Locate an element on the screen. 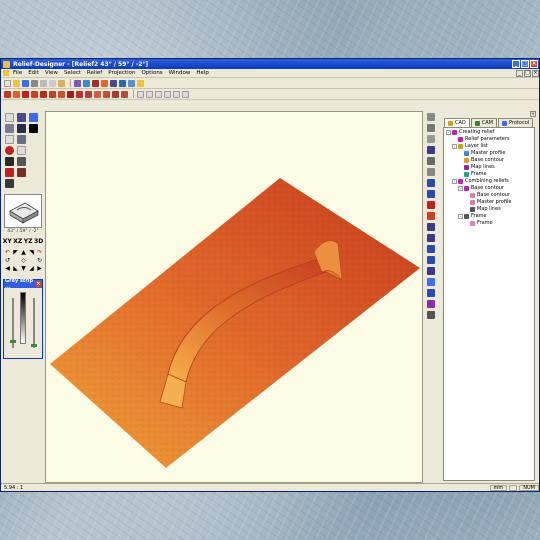 This screenshot has width=540, height=540. rotate-ccw-icon: ↶ is located at coordinates (7, 252).